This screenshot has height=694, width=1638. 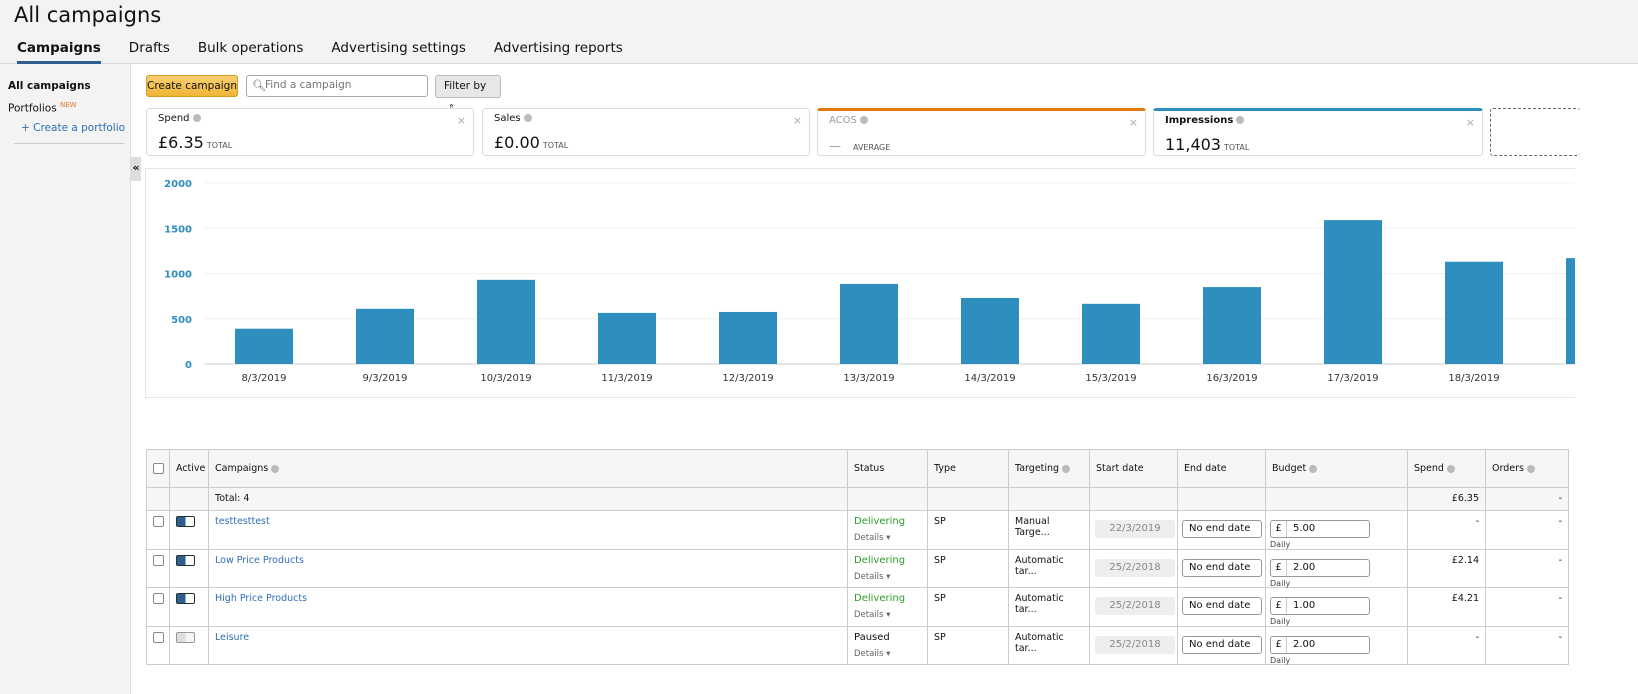 I want to click on sidebar-item-all-campaigns: All campaigns, so click(x=49, y=86).